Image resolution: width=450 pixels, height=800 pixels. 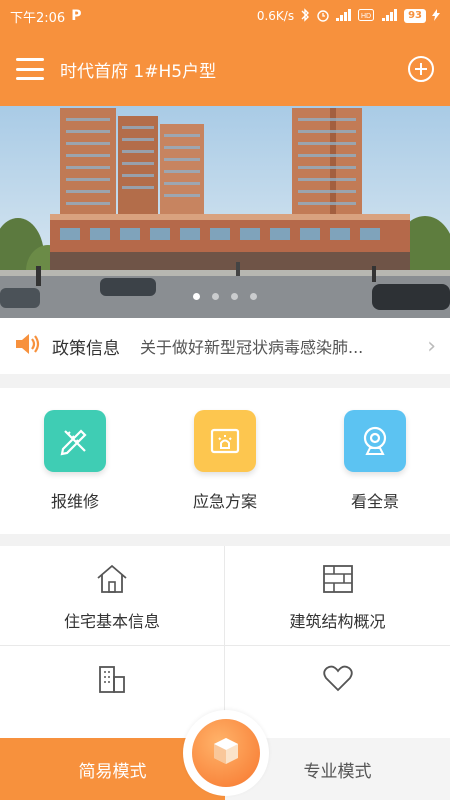 I want to click on bluetooth-icon, so click(x=305, y=16).